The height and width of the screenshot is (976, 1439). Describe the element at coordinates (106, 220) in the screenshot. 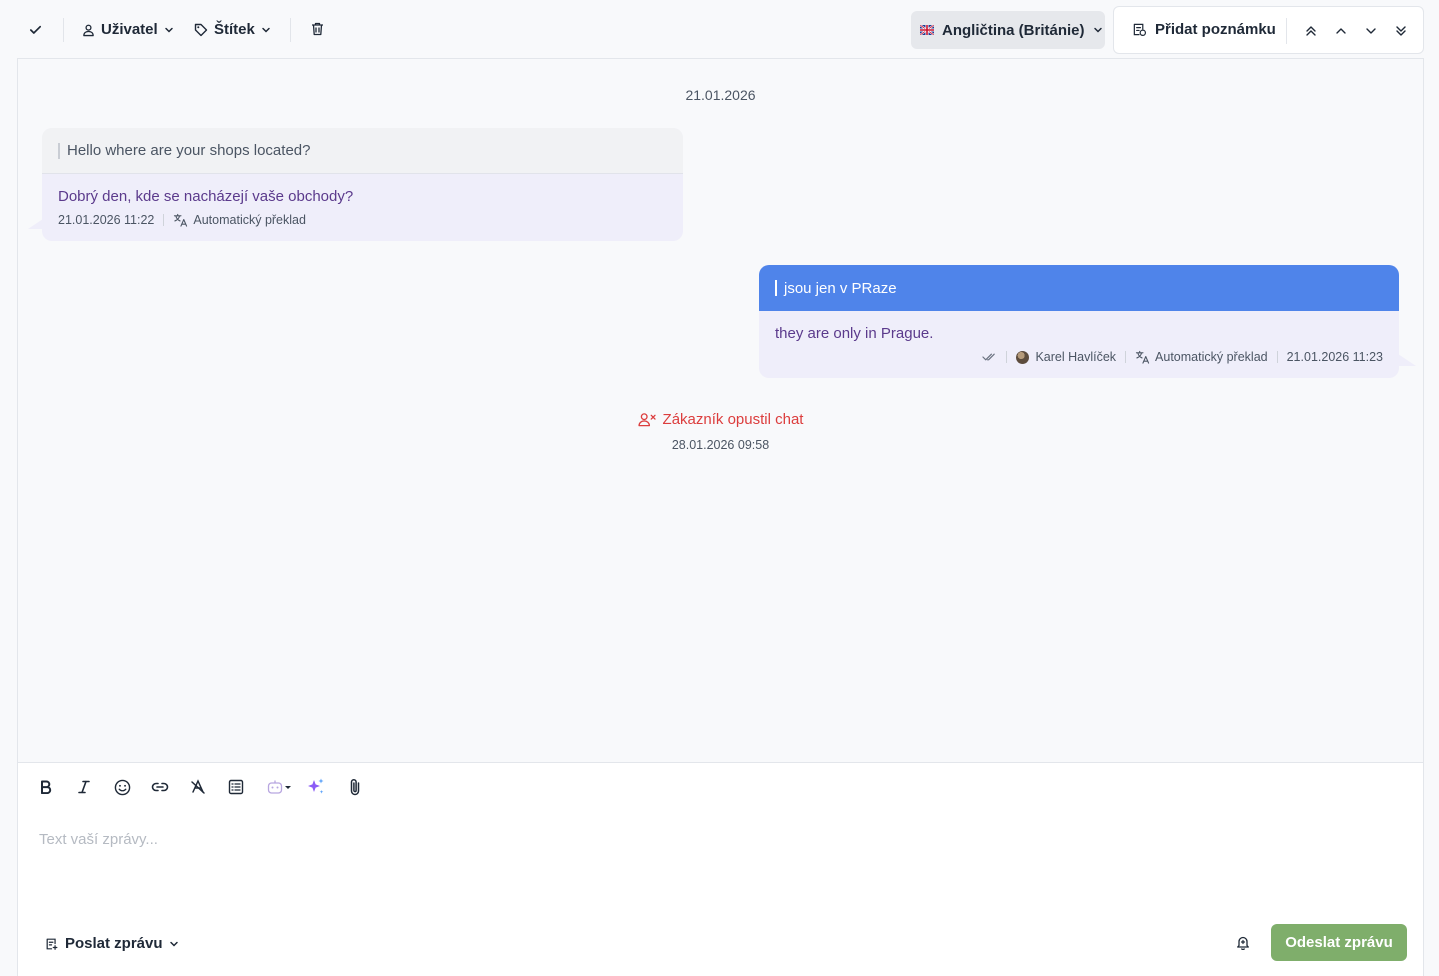

I see `message-time: 21.01.2026 11:22` at that location.